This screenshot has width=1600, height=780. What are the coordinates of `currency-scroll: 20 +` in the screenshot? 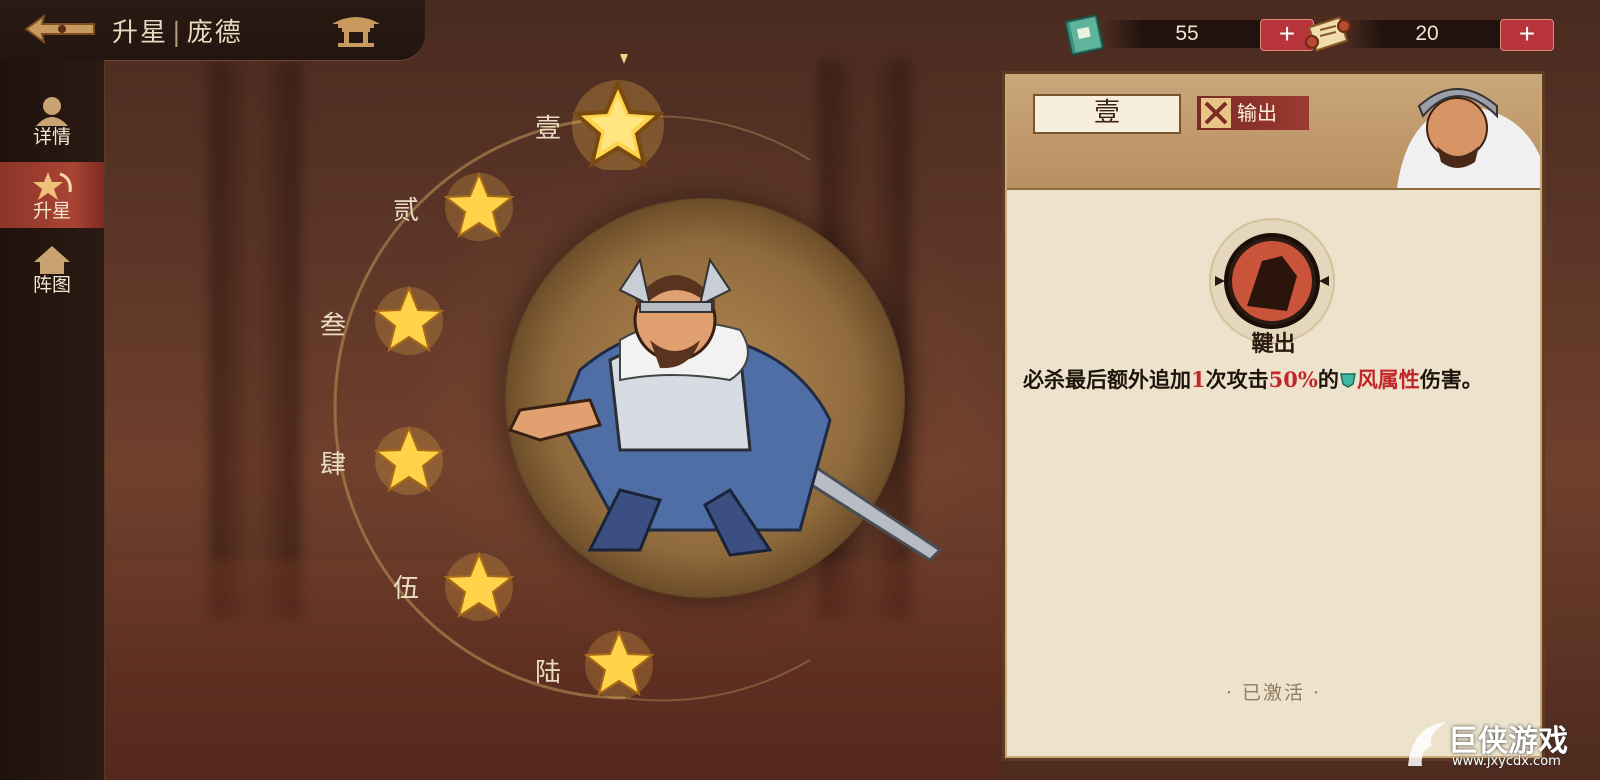 It's located at (1432, 33).